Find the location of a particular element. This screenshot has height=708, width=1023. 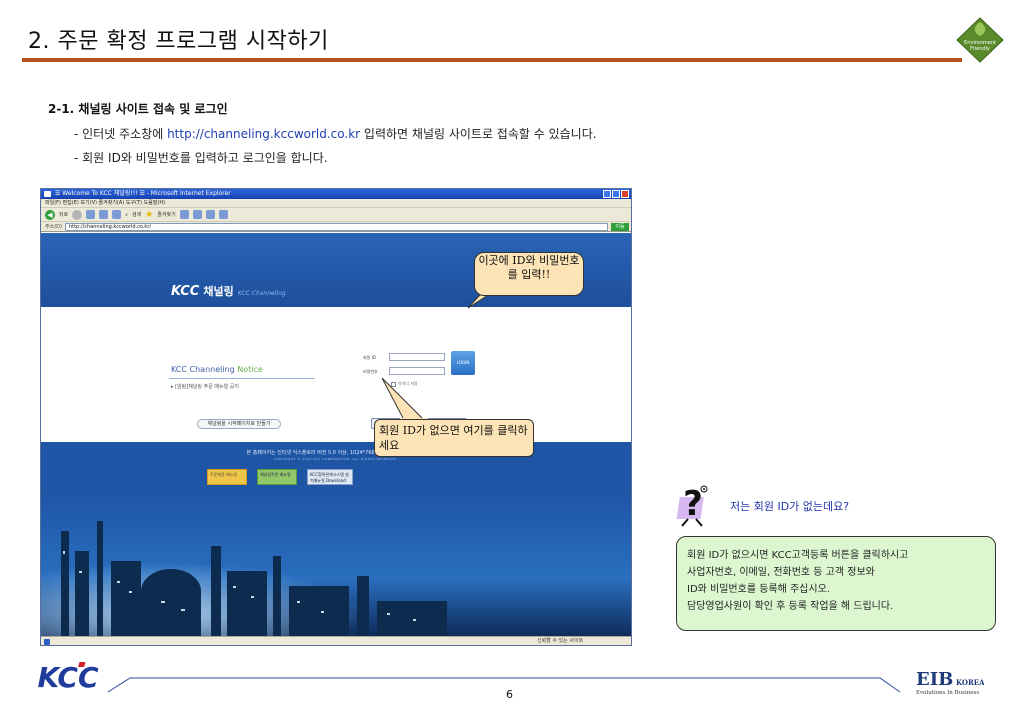

member-id-label: 회원 ID is located at coordinates (369, 357).